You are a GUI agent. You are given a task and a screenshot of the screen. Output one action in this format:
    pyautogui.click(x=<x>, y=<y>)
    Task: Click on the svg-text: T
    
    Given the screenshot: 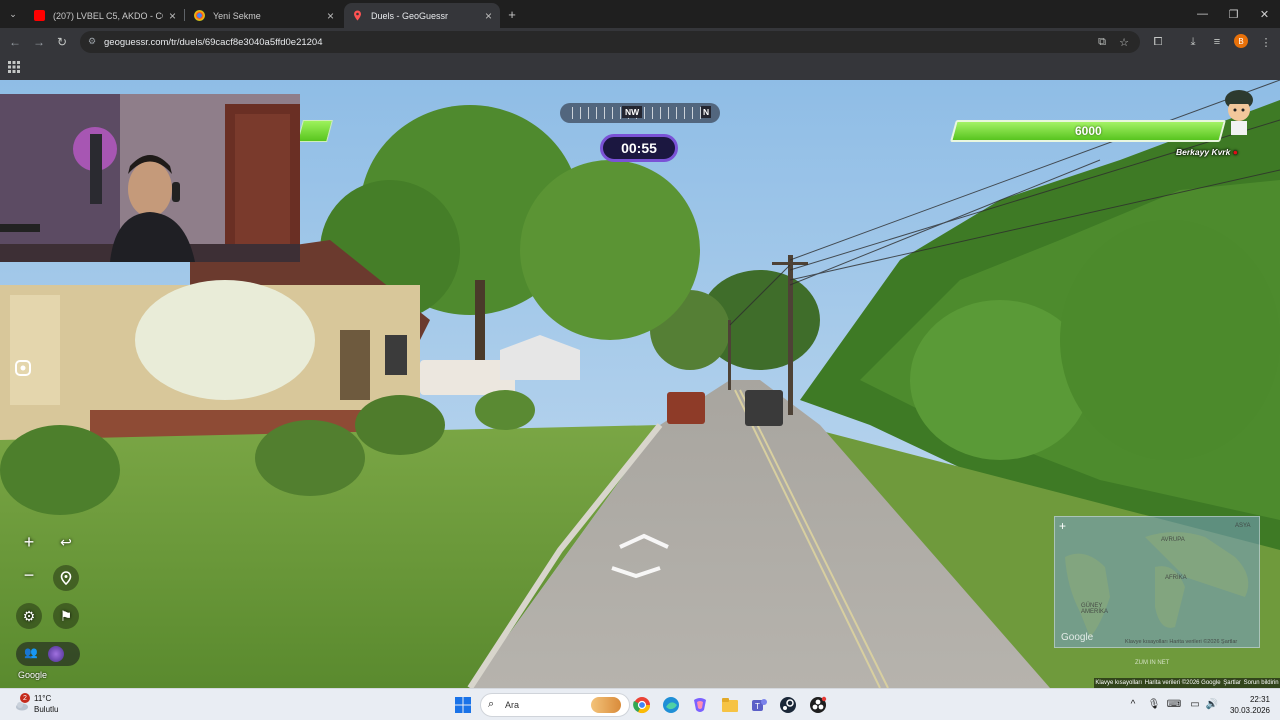 What is the action you would take?
    pyautogui.click(x=757, y=706)
    